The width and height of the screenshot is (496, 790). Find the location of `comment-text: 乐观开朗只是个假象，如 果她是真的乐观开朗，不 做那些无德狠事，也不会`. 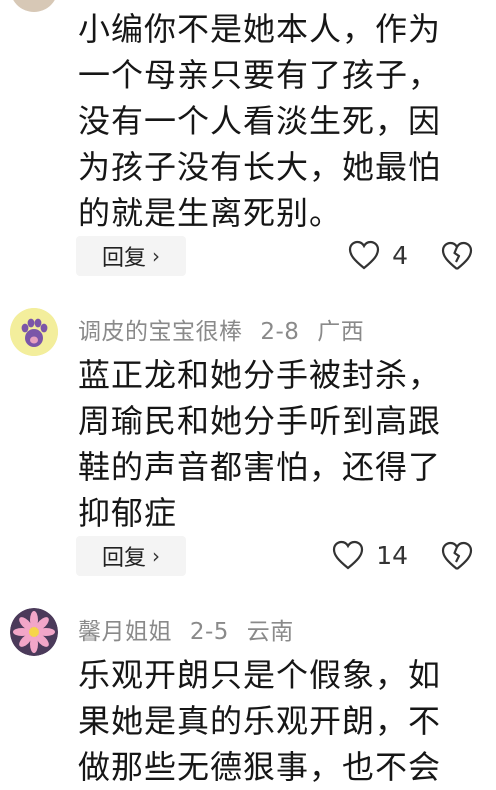

comment-text: 乐观开朗只是个假象，如 果她是真的乐观开朗，不 做那些无德狠事，也不会 is located at coordinates (280, 721).